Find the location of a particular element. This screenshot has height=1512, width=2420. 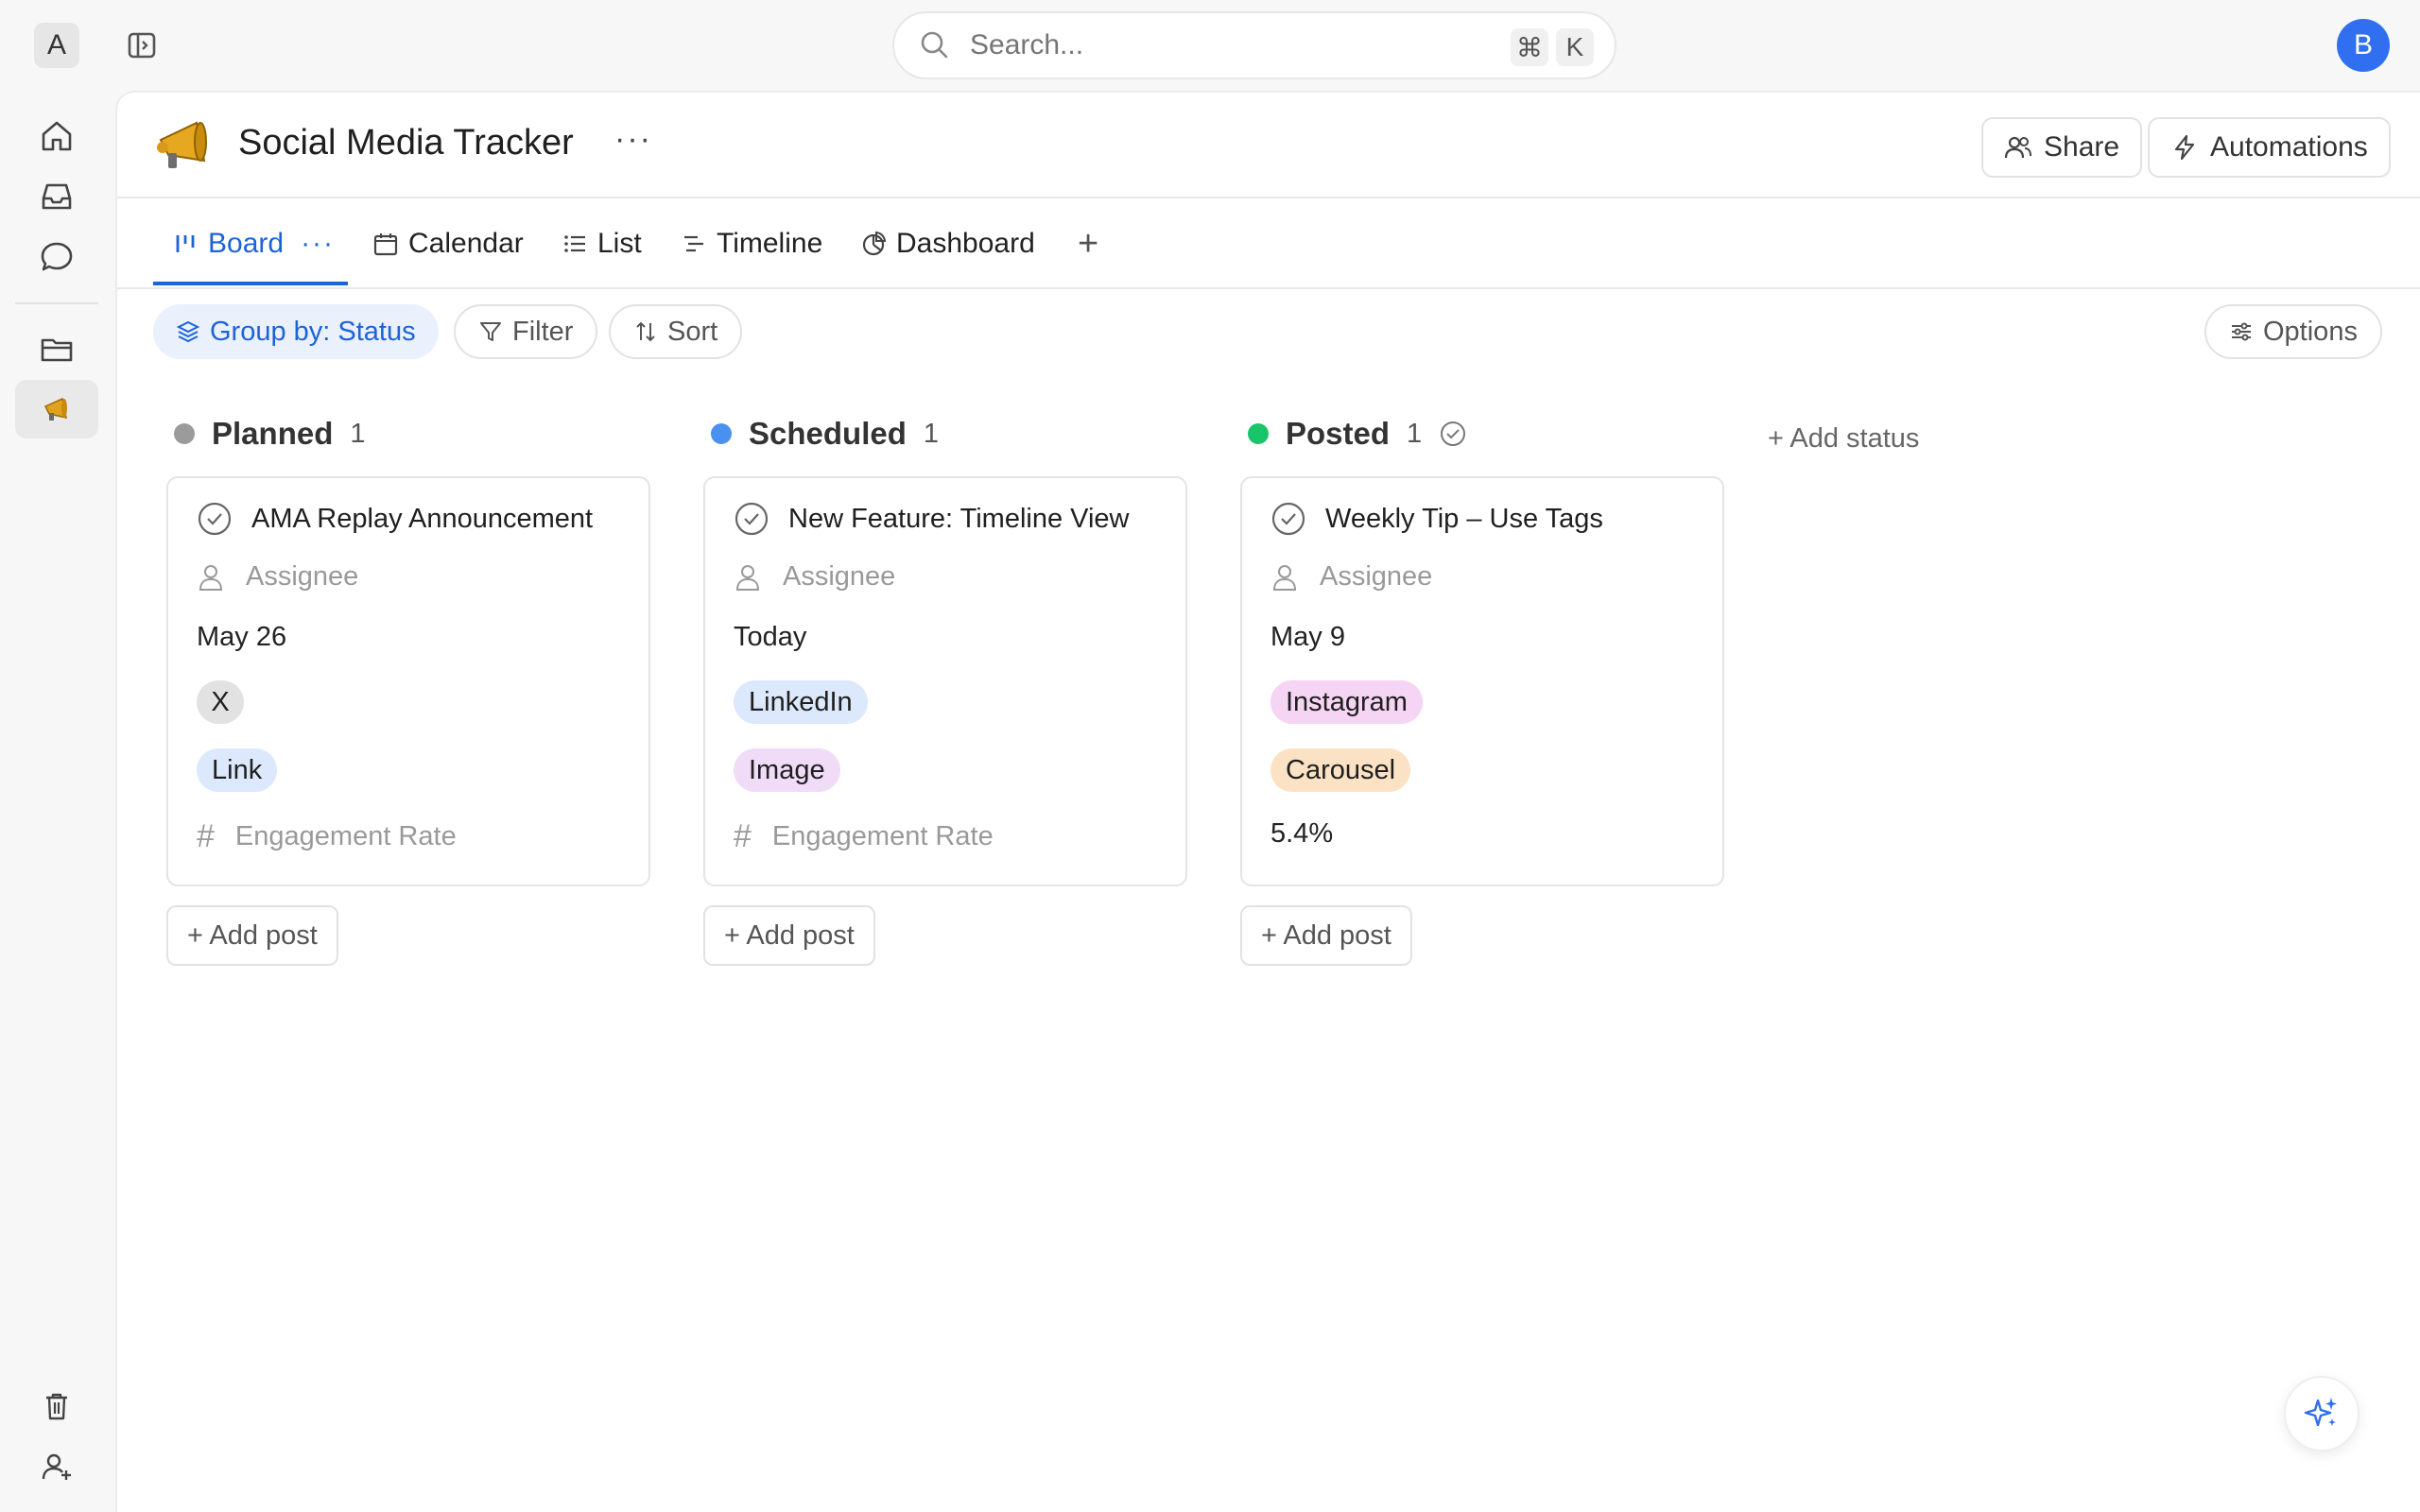

format-field: Carousel is located at coordinates (1340, 770).